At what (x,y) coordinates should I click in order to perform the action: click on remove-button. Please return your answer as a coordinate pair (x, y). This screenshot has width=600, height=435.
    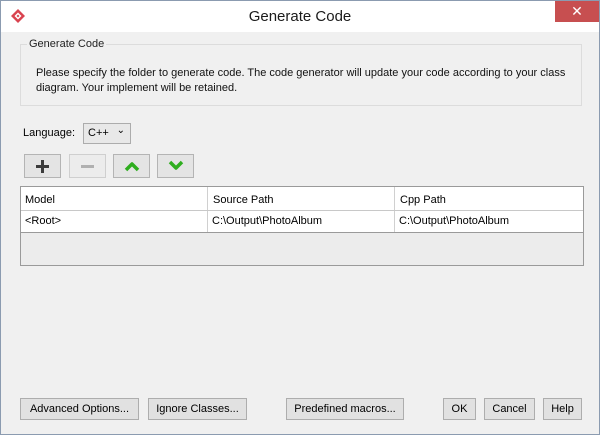
    Looking at the image, I should click on (87, 166).